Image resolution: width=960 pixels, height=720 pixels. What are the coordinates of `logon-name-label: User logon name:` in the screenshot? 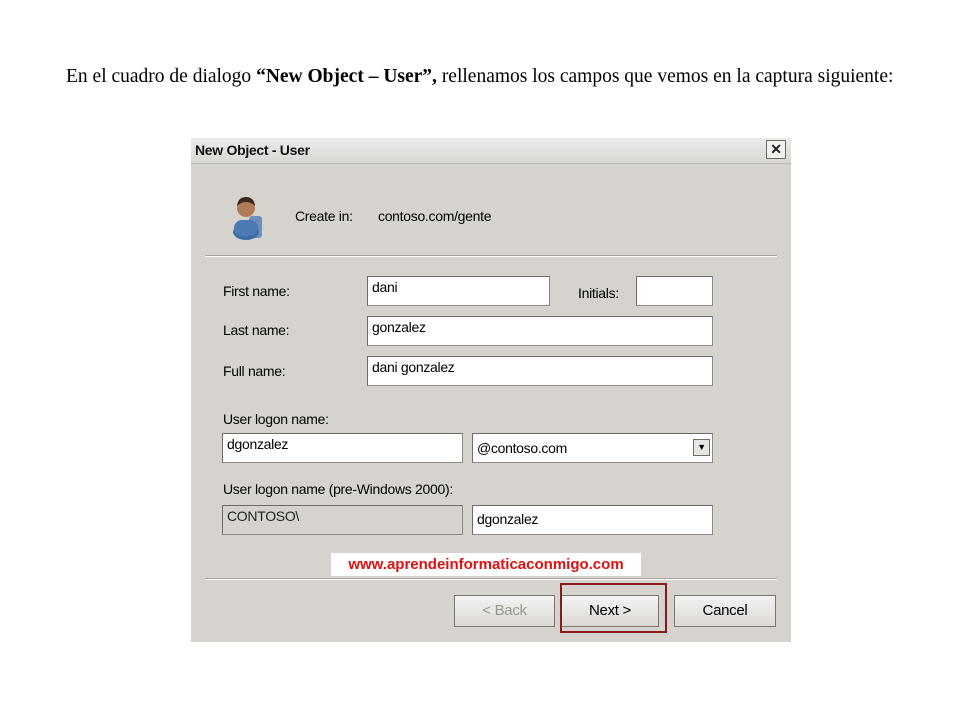 It's located at (276, 419).